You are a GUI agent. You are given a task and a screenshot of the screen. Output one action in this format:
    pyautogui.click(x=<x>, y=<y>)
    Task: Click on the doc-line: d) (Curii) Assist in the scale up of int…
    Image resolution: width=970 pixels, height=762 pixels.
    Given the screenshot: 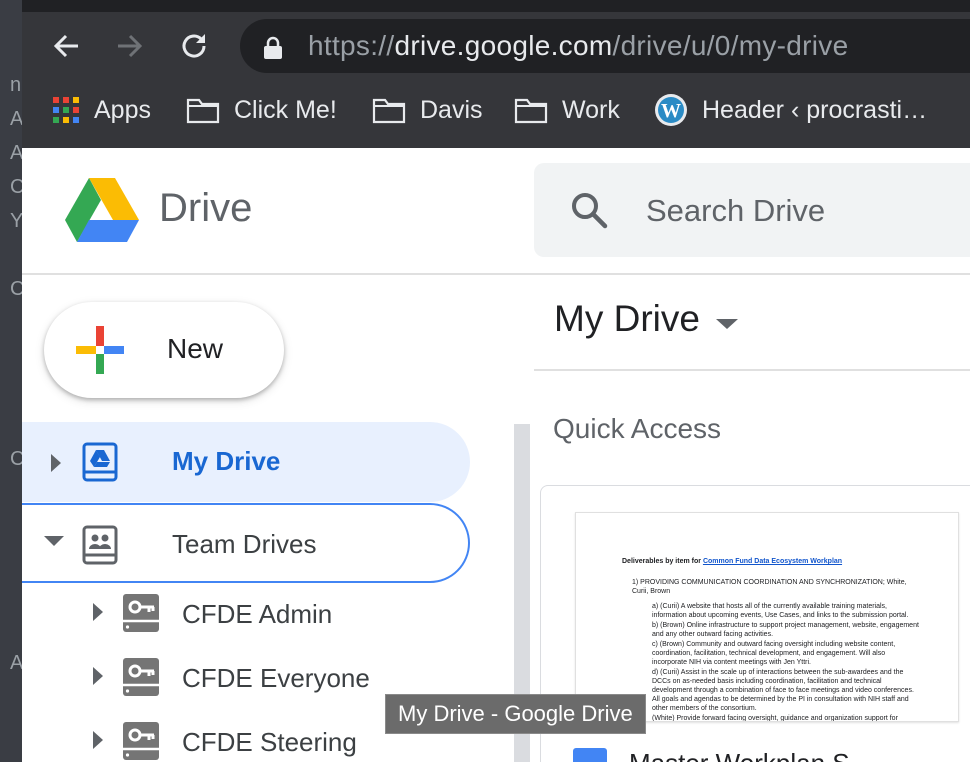 What is the action you would take?
    pyautogui.click(x=783, y=690)
    